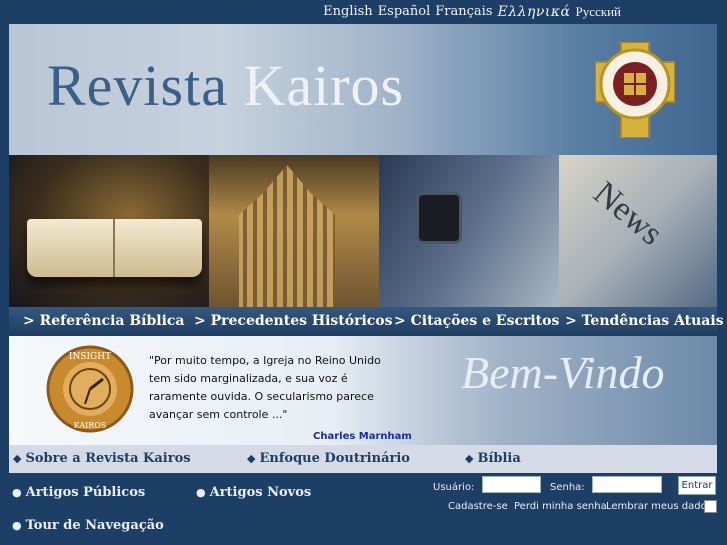 The height and width of the screenshot is (545, 727). What do you see at coordinates (260, 492) in the screenshot?
I see `link-label: Artigos Novos` at bounding box center [260, 492].